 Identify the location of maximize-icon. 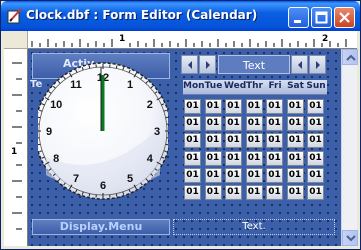
(321, 17).